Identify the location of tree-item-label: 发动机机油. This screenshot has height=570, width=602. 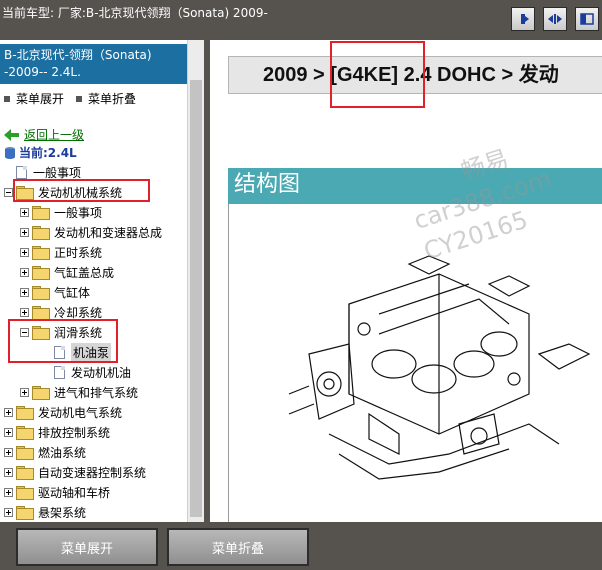
(101, 372).